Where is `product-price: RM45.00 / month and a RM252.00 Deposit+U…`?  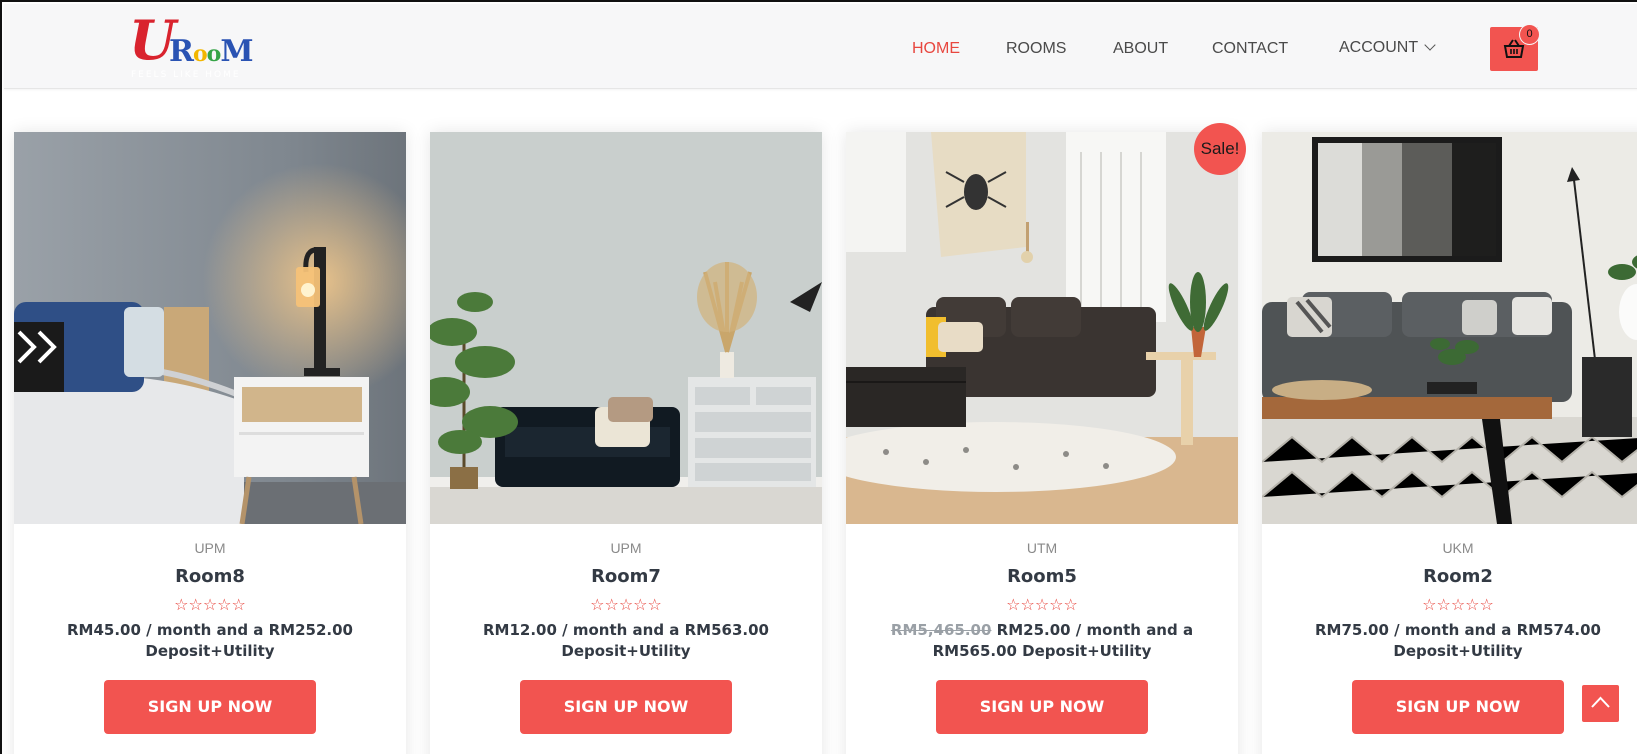 product-price: RM45.00 / month and a RM252.00 Deposit+U… is located at coordinates (210, 640).